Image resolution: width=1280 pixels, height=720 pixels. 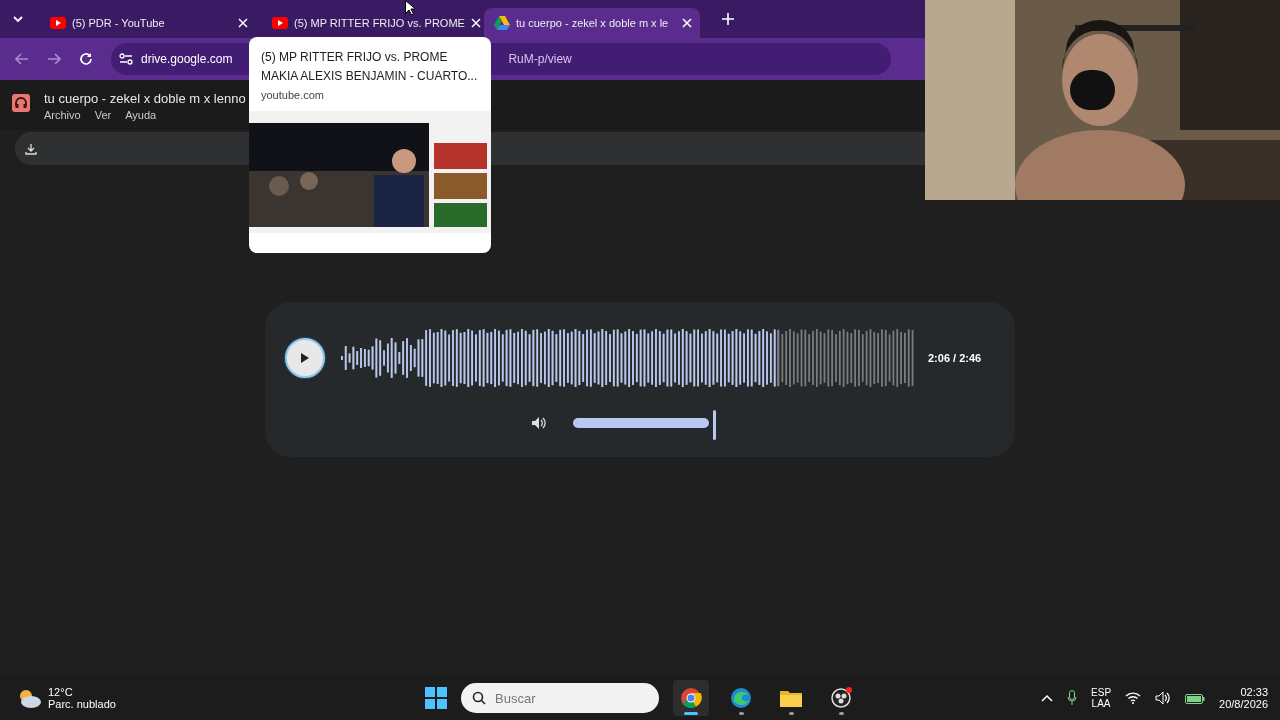 I want to click on volume-icon, so click(x=539, y=423).